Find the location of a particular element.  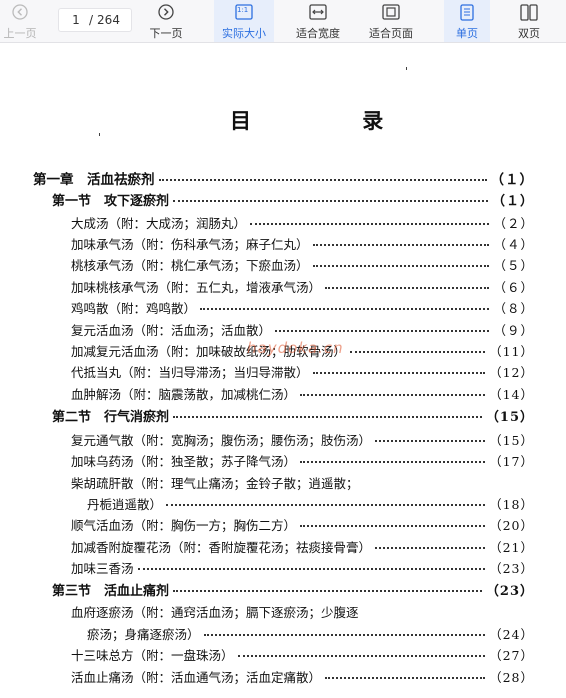

toc-entry-page: （17） is located at coordinates (511, 461).